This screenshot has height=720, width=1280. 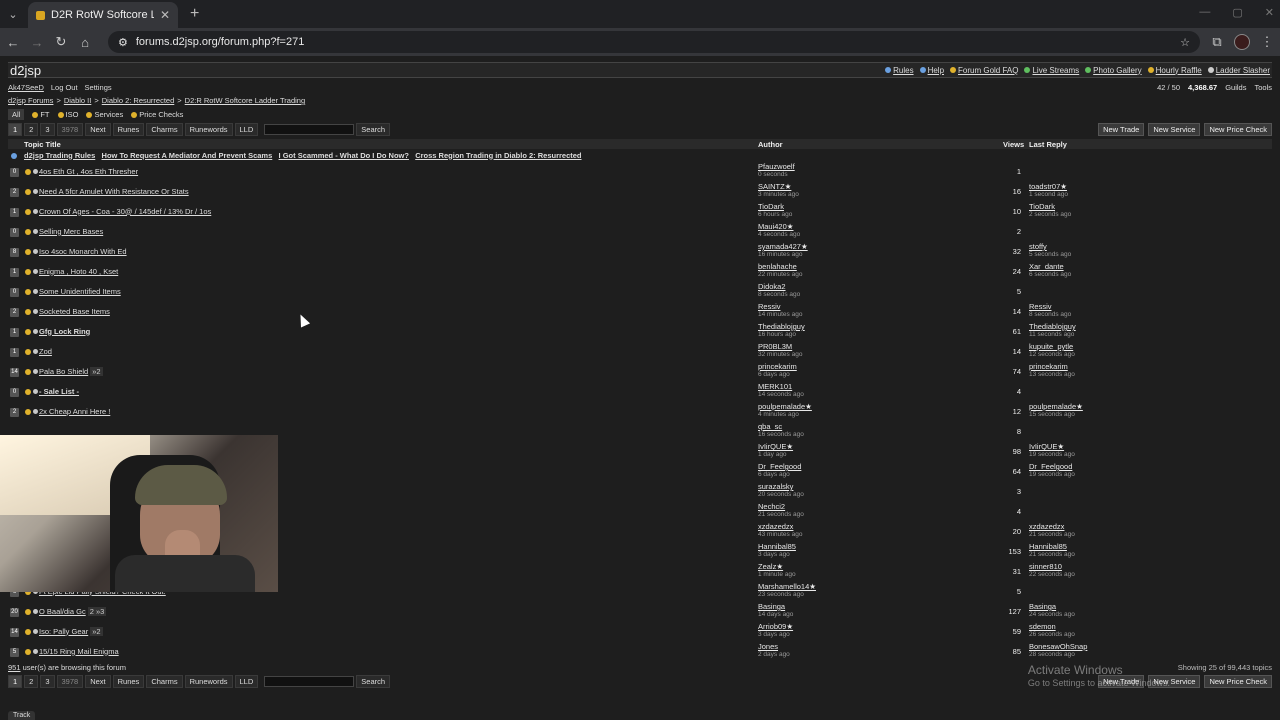 What do you see at coordinates (13, 42) in the screenshot?
I see `back-arrow-icon: ←` at bounding box center [13, 42].